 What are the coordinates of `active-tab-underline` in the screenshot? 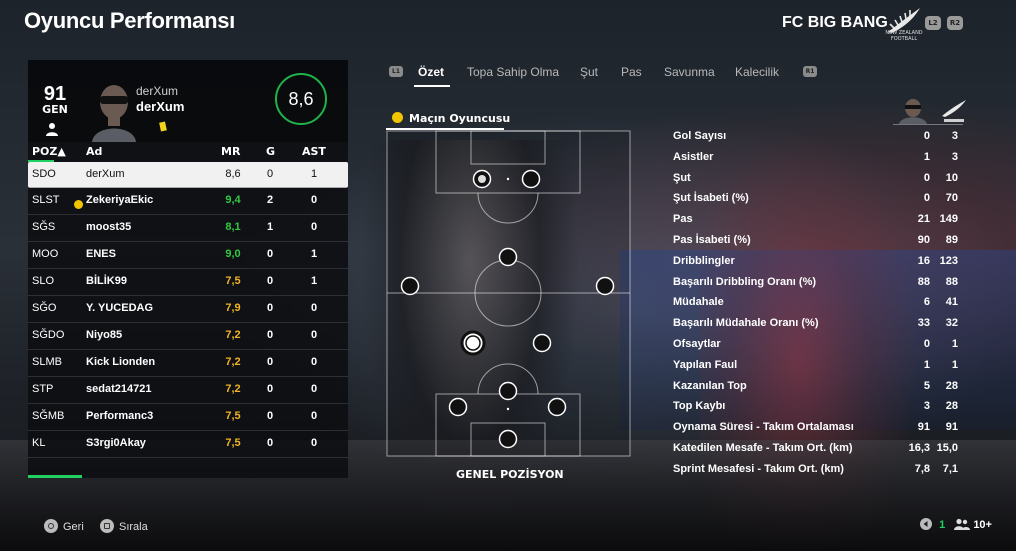 It's located at (432, 86).